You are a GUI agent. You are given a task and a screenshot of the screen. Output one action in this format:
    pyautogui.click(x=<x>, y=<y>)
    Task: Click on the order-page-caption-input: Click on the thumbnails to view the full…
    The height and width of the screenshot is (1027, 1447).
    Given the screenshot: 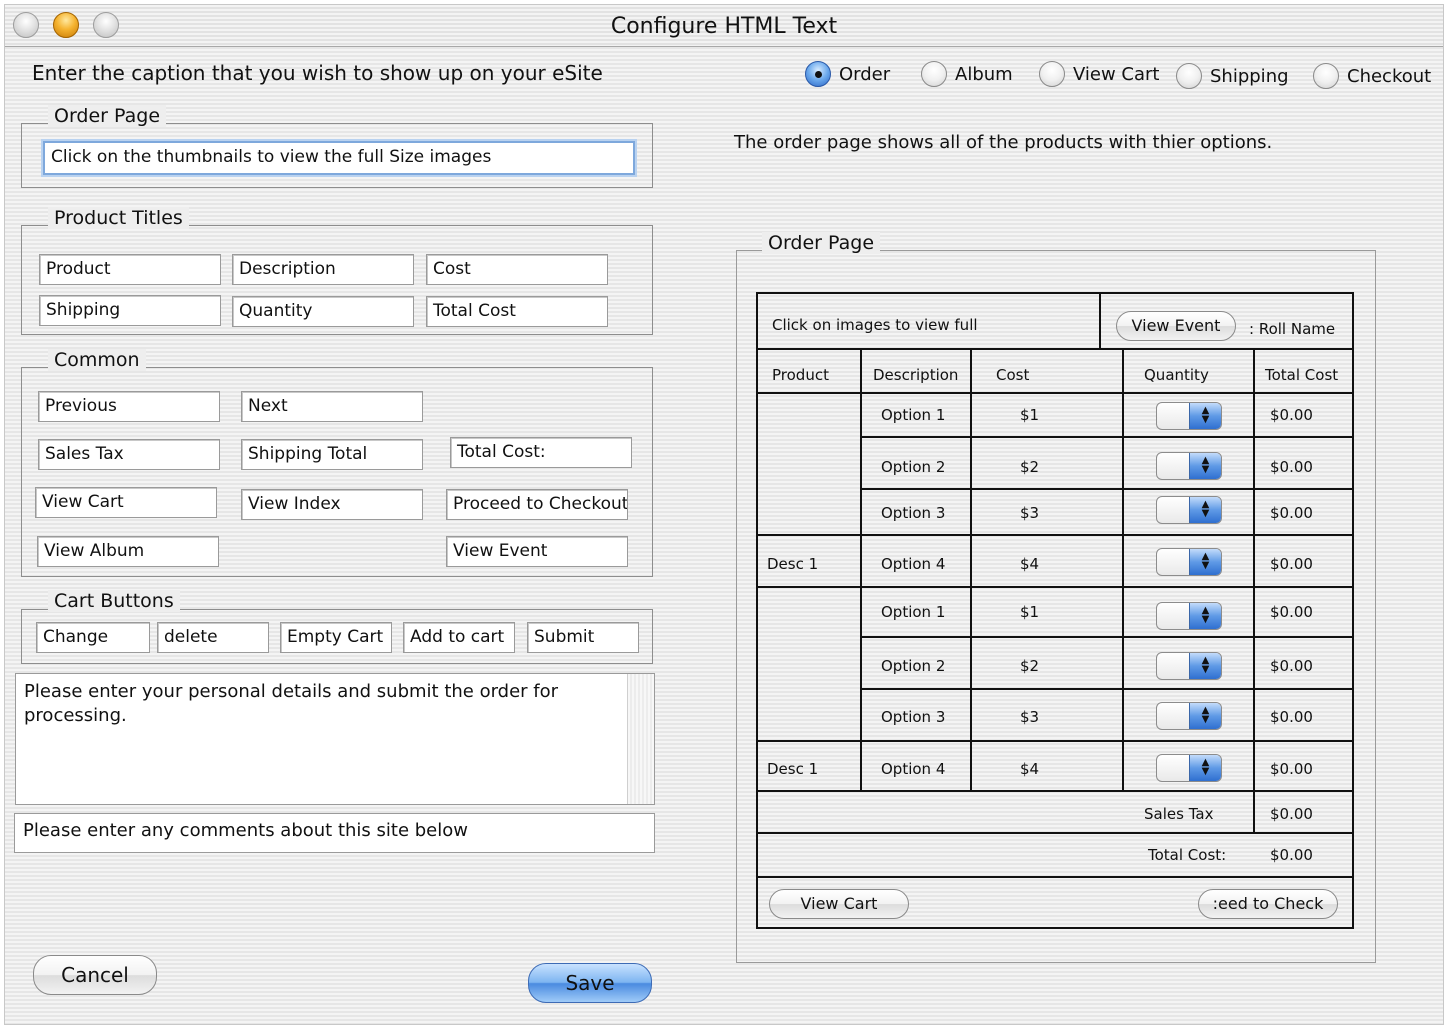 What is the action you would take?
    pyautogui.click(x=339, y=158)
    